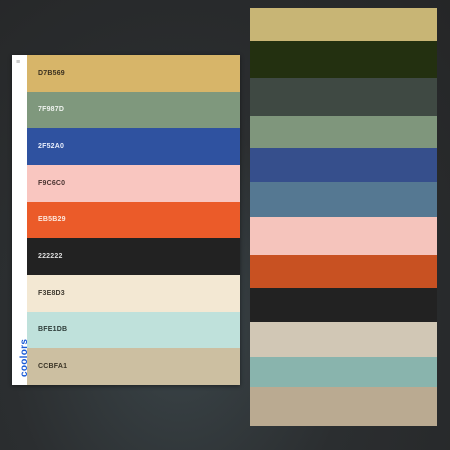 The image size is (450, 450). I want to click on color-swatch: 7F987D, so click(133, 110).